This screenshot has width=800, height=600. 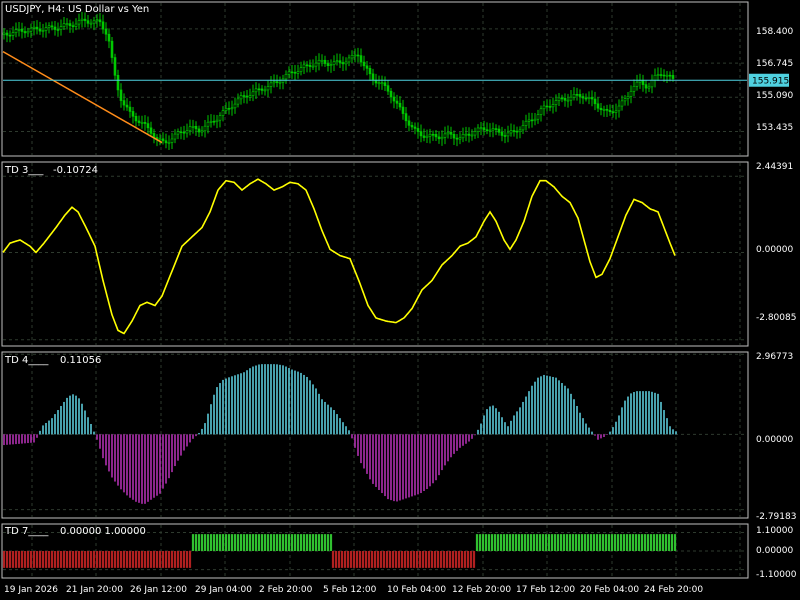 What do you see at coordinates (774, 357) in the screenshot?
I see `td4-tick: 2.96773` at bounding box center [774, 357].